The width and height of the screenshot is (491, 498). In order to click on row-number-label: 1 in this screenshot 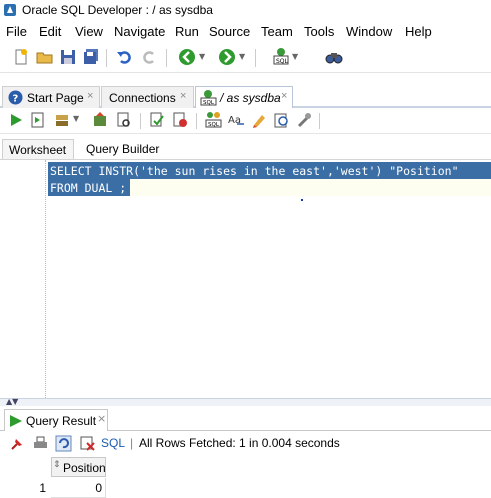, I will do `click(42, 488)`.